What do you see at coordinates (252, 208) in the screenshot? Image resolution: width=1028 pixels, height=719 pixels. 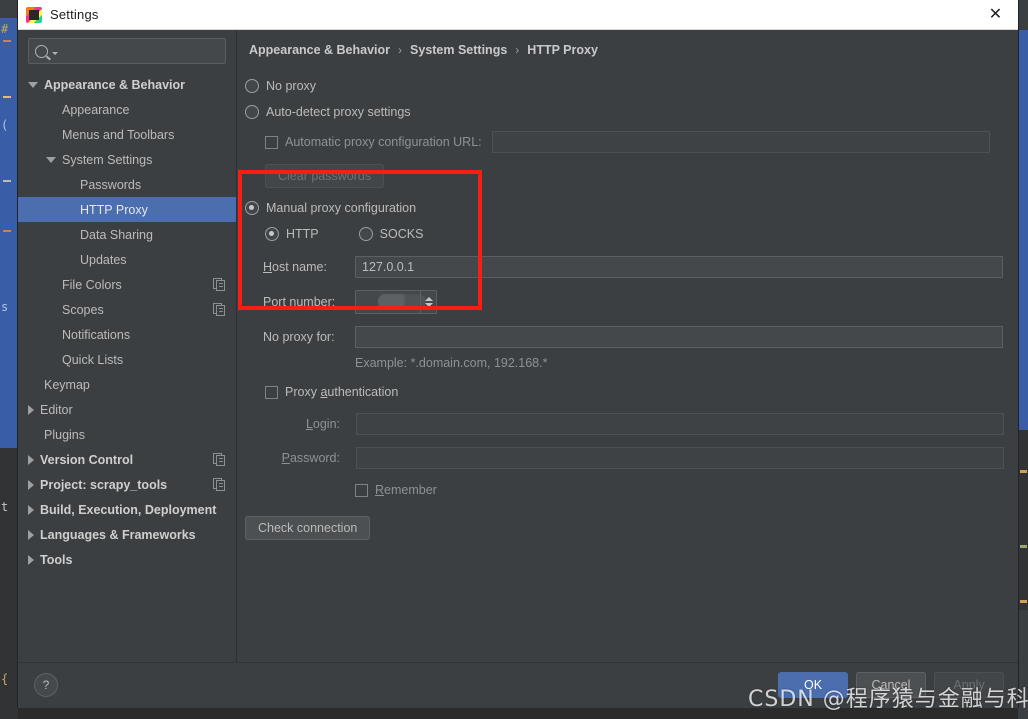 I see `manual-proxy-radio` at bounding box center [252, 208].